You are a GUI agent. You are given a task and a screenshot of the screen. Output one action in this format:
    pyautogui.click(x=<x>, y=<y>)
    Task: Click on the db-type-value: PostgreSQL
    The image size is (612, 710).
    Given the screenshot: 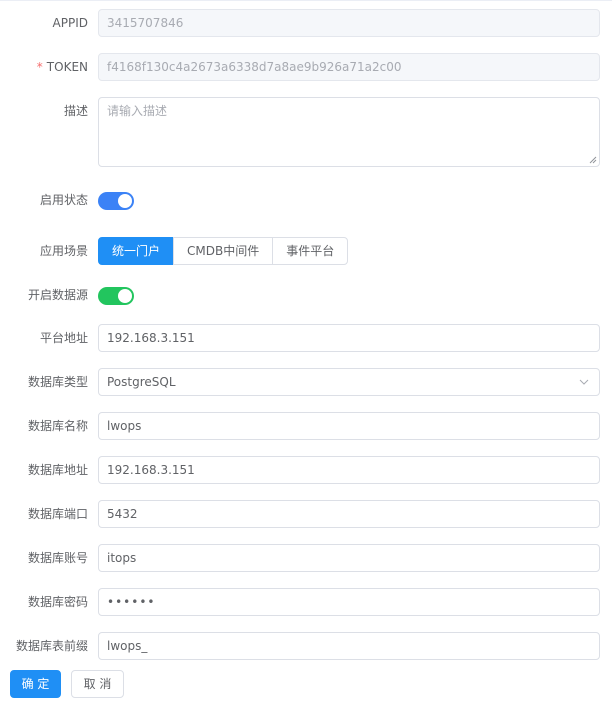 What is the action you would take?
    pyautogui.click(x=141, y=382)
    